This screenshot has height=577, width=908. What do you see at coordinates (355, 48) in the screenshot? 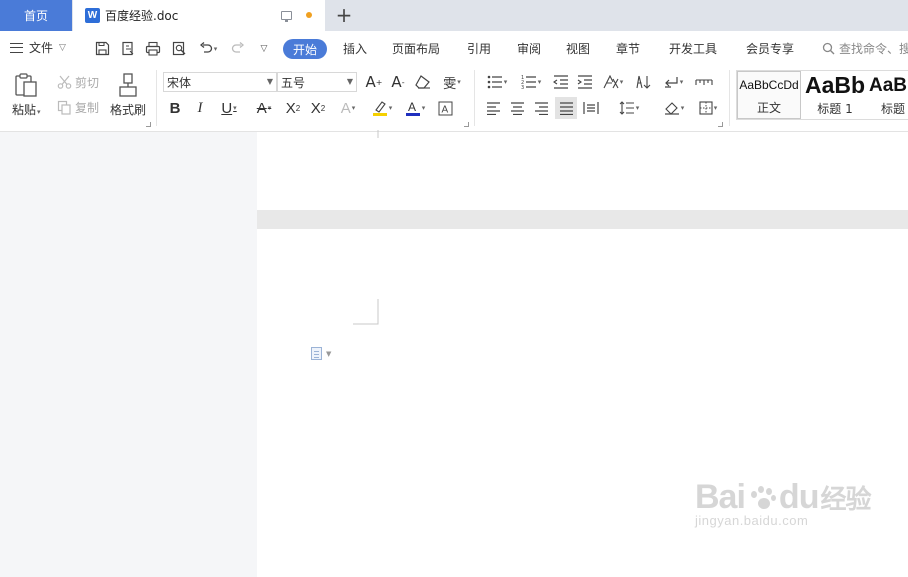
I see `menu-insert: 插入` at bounding box center [355, 48].